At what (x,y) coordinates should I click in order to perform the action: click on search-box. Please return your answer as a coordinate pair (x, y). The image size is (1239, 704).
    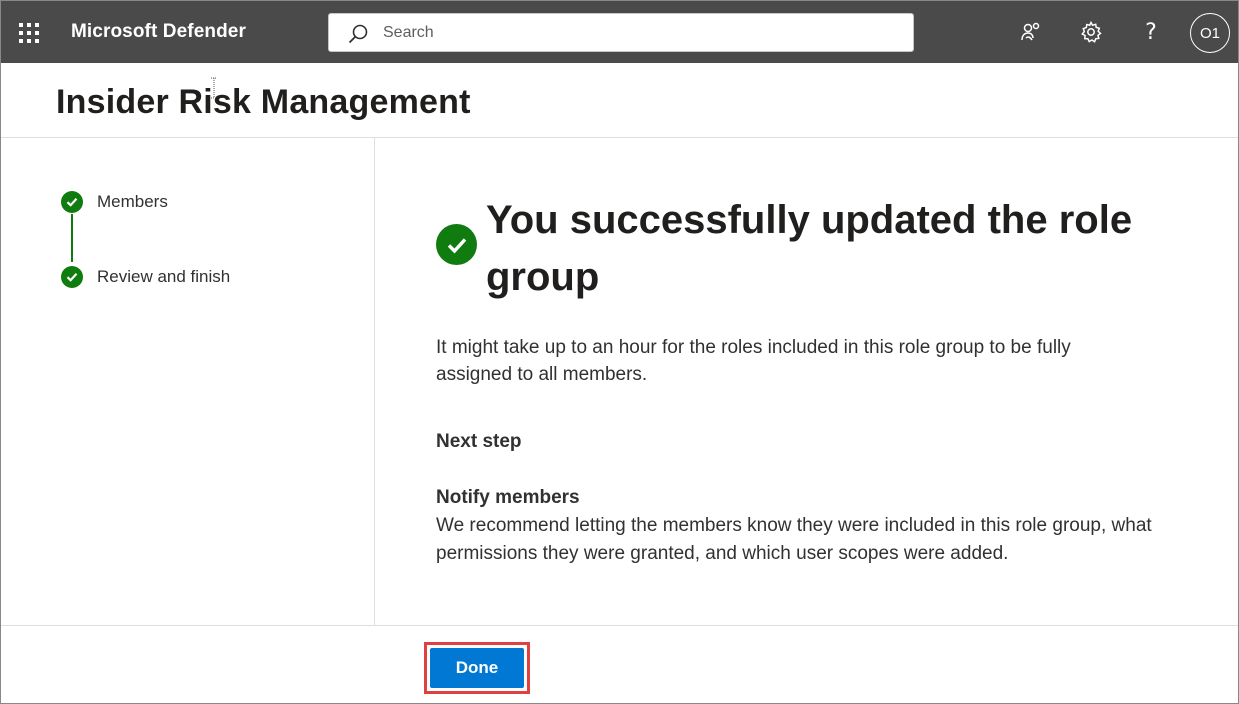
    Looking at the image, I should click on (621, 32).